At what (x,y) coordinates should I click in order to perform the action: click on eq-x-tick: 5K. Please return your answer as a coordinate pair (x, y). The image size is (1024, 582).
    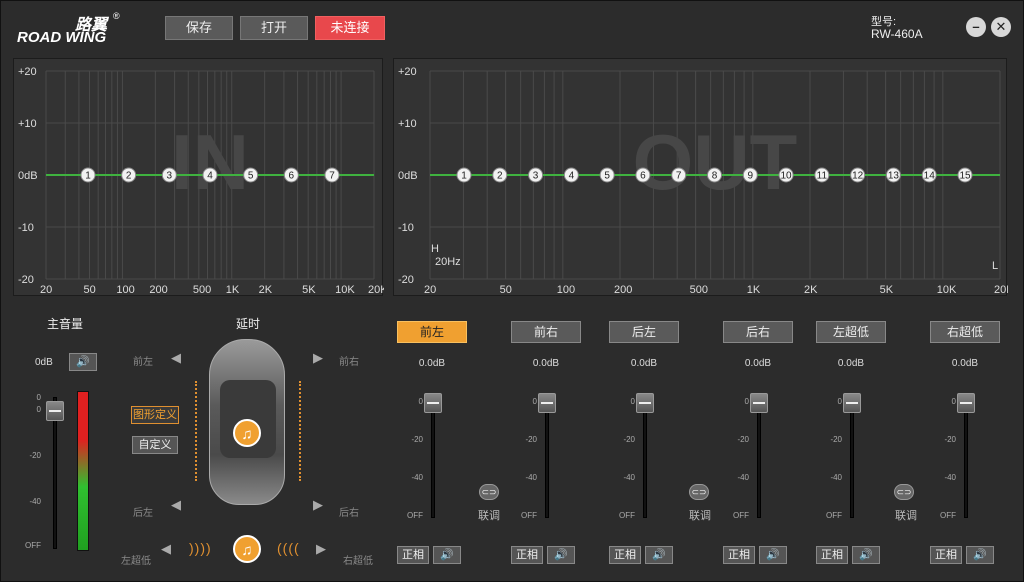
    Looking at the image, I should click on (887, 290).